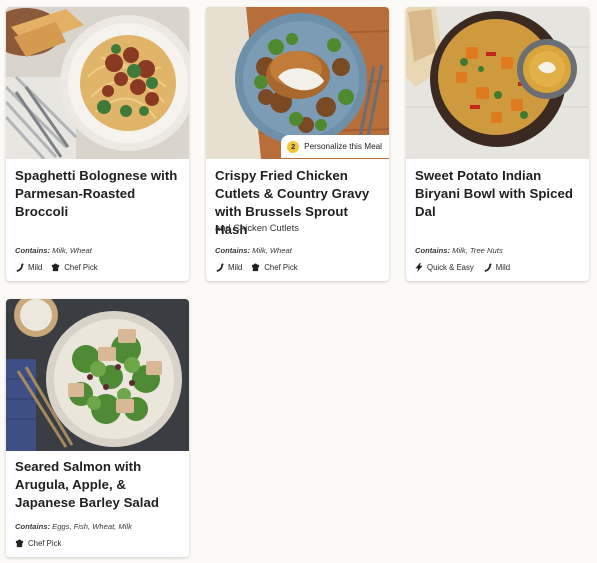  I want to click on lightning-bolt-icon, so click(419, 267).